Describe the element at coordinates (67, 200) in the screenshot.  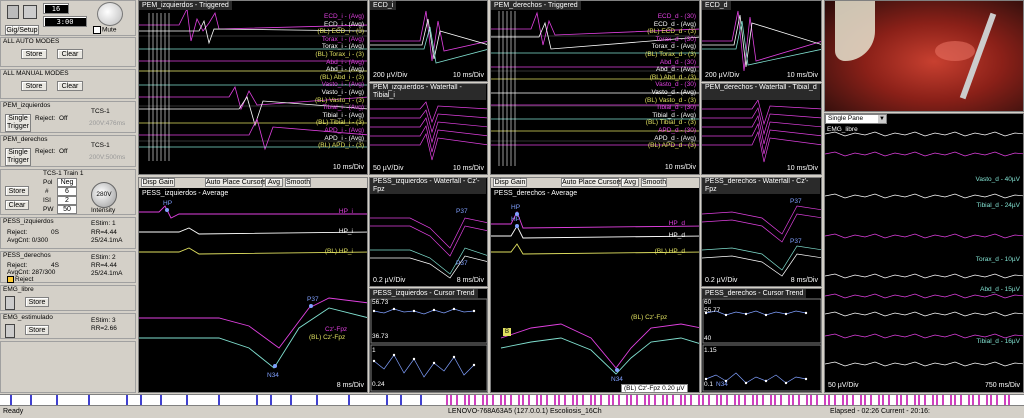
I see `isi-select: 2` at that location.